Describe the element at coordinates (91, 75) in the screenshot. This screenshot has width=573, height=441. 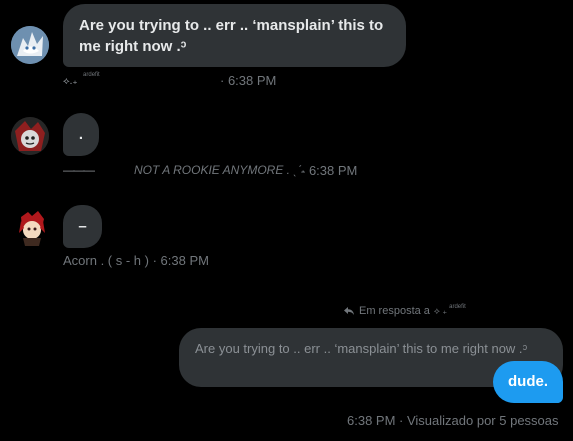
I see `sender-name-sup: ardefit` at that location.